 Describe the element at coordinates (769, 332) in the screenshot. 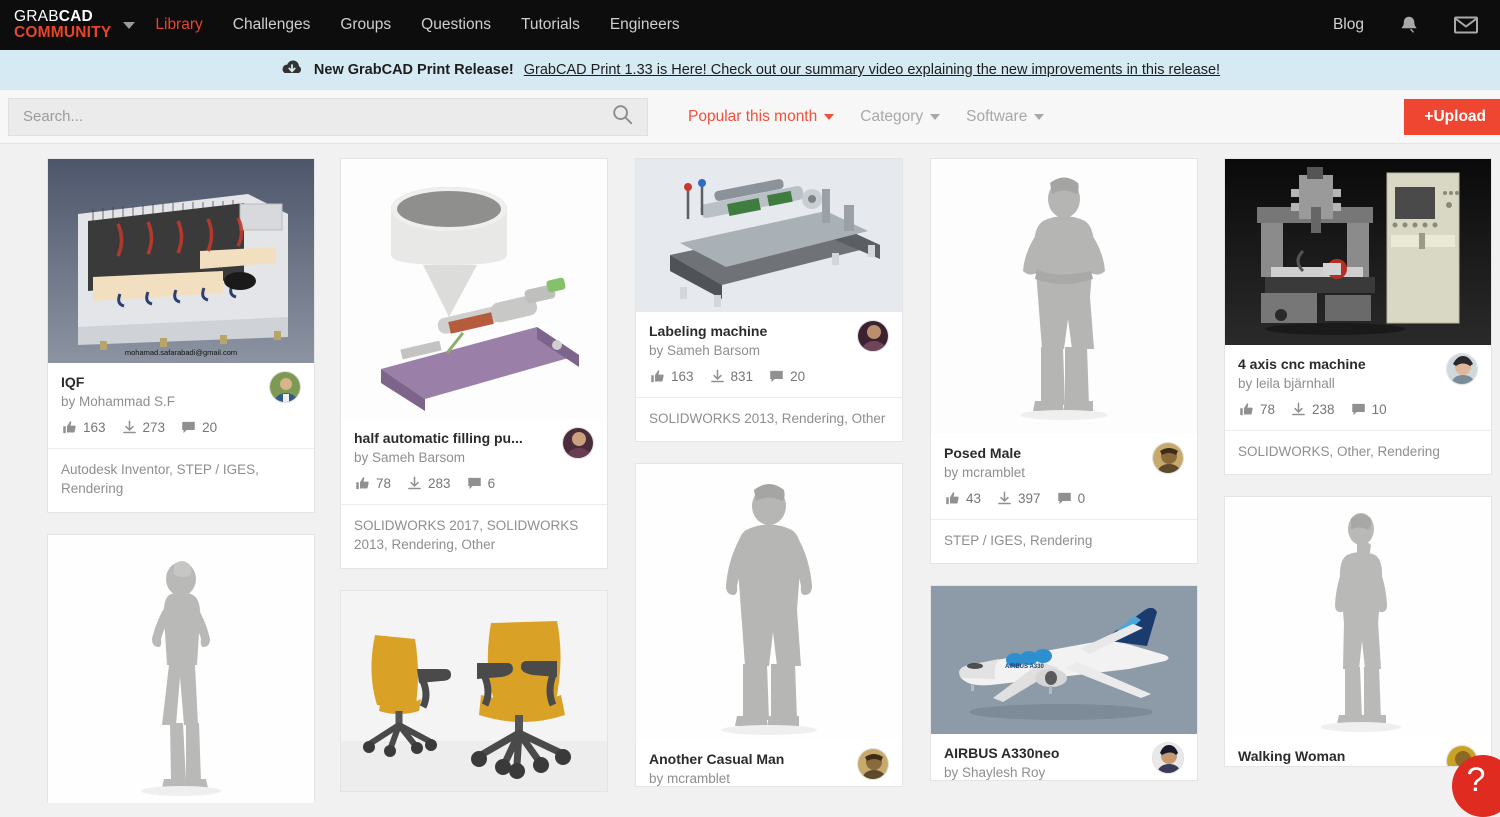

I see `card-title: Labeling machine` at that location.